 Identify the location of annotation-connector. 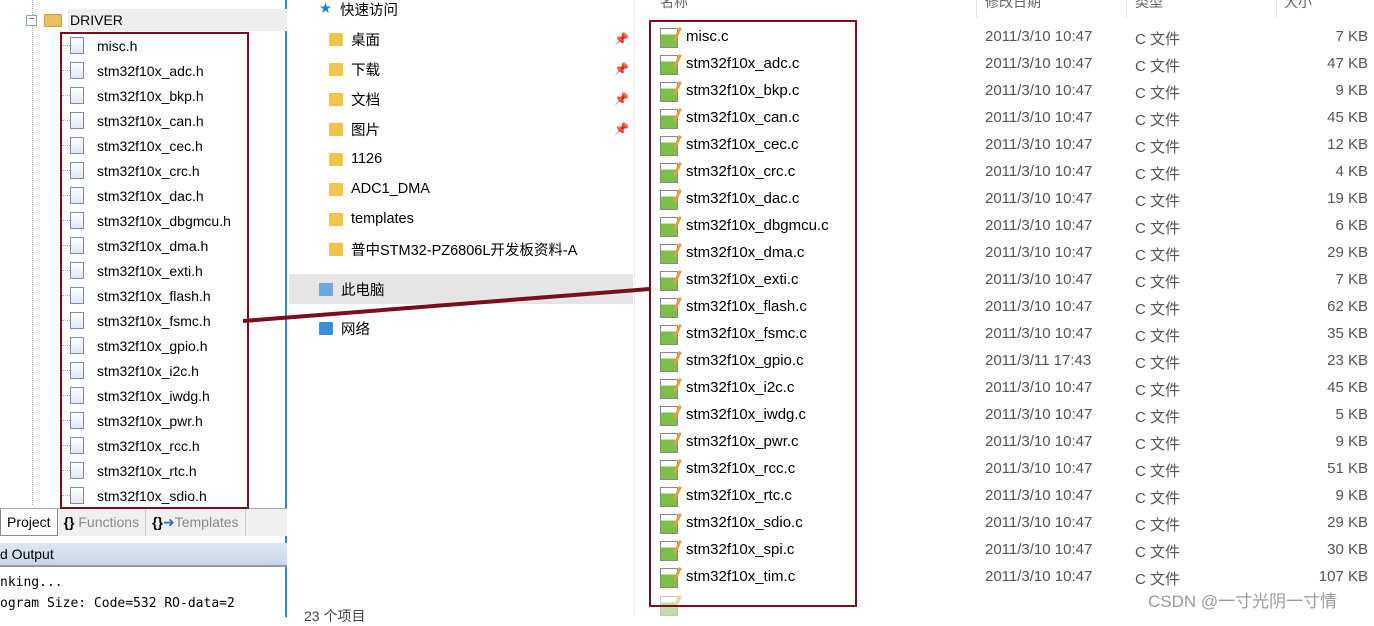
(446, 305).